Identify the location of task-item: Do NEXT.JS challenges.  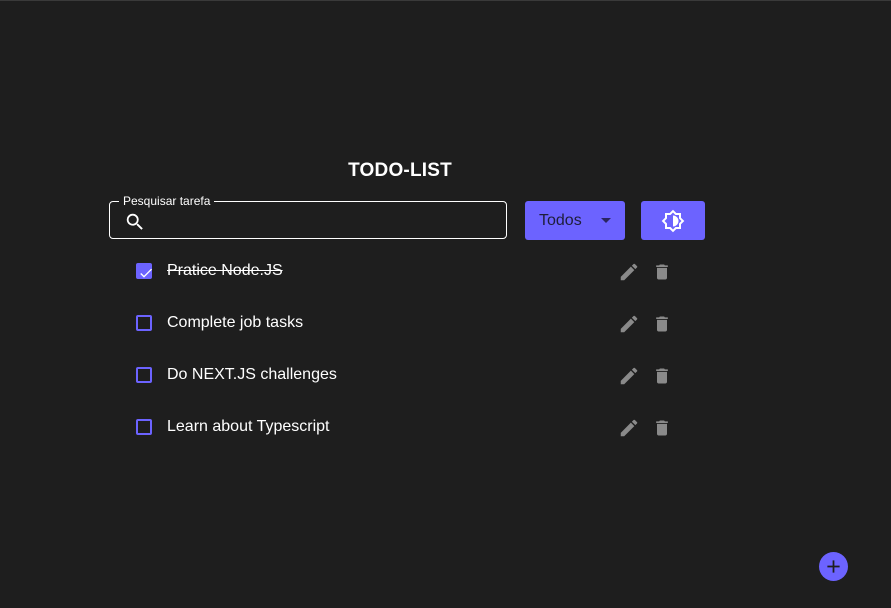
(406, 377).